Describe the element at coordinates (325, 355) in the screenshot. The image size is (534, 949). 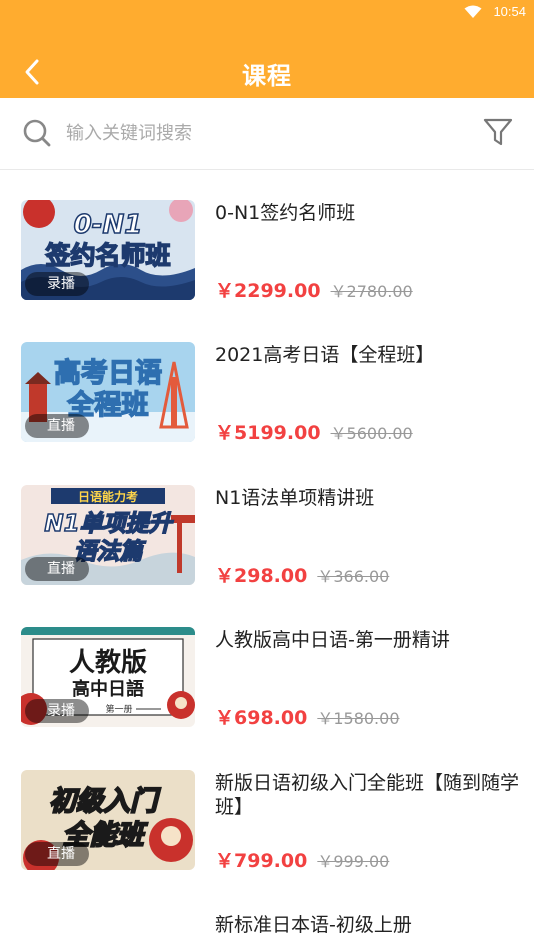
I see `course-title: 2021高考日语【全程班】` at that location.